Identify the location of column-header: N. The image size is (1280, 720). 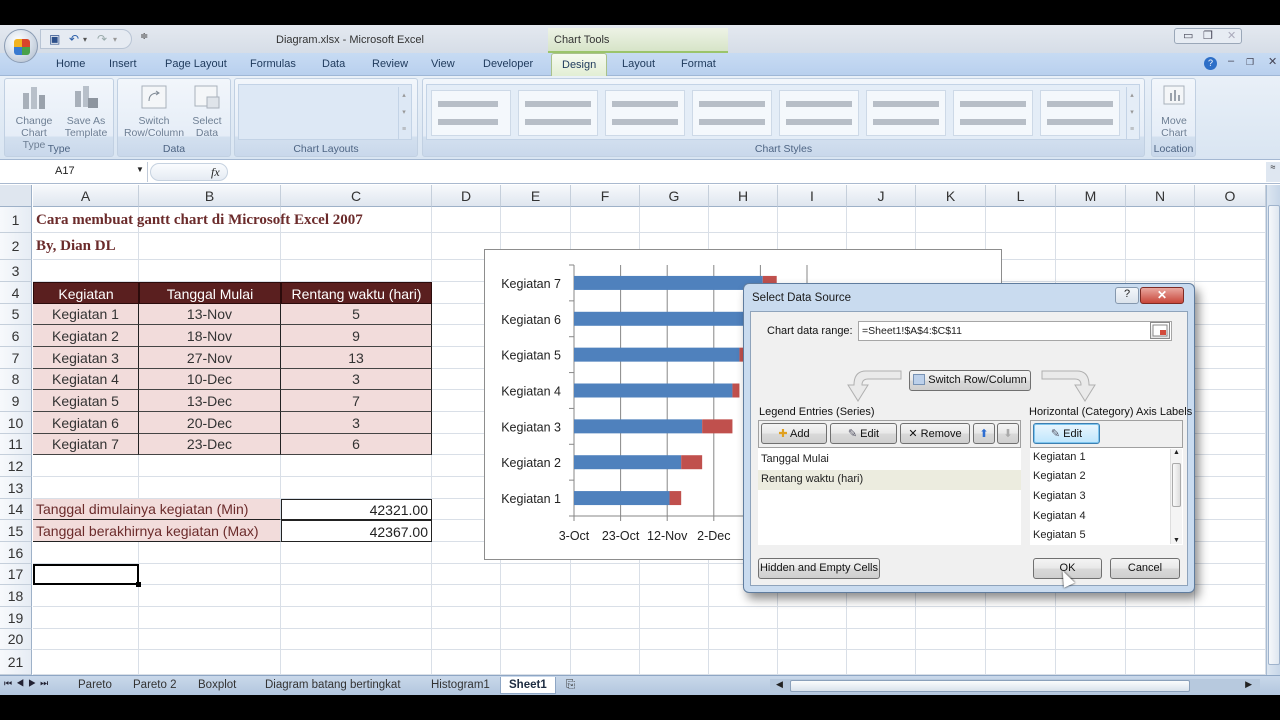
(1160, 196).